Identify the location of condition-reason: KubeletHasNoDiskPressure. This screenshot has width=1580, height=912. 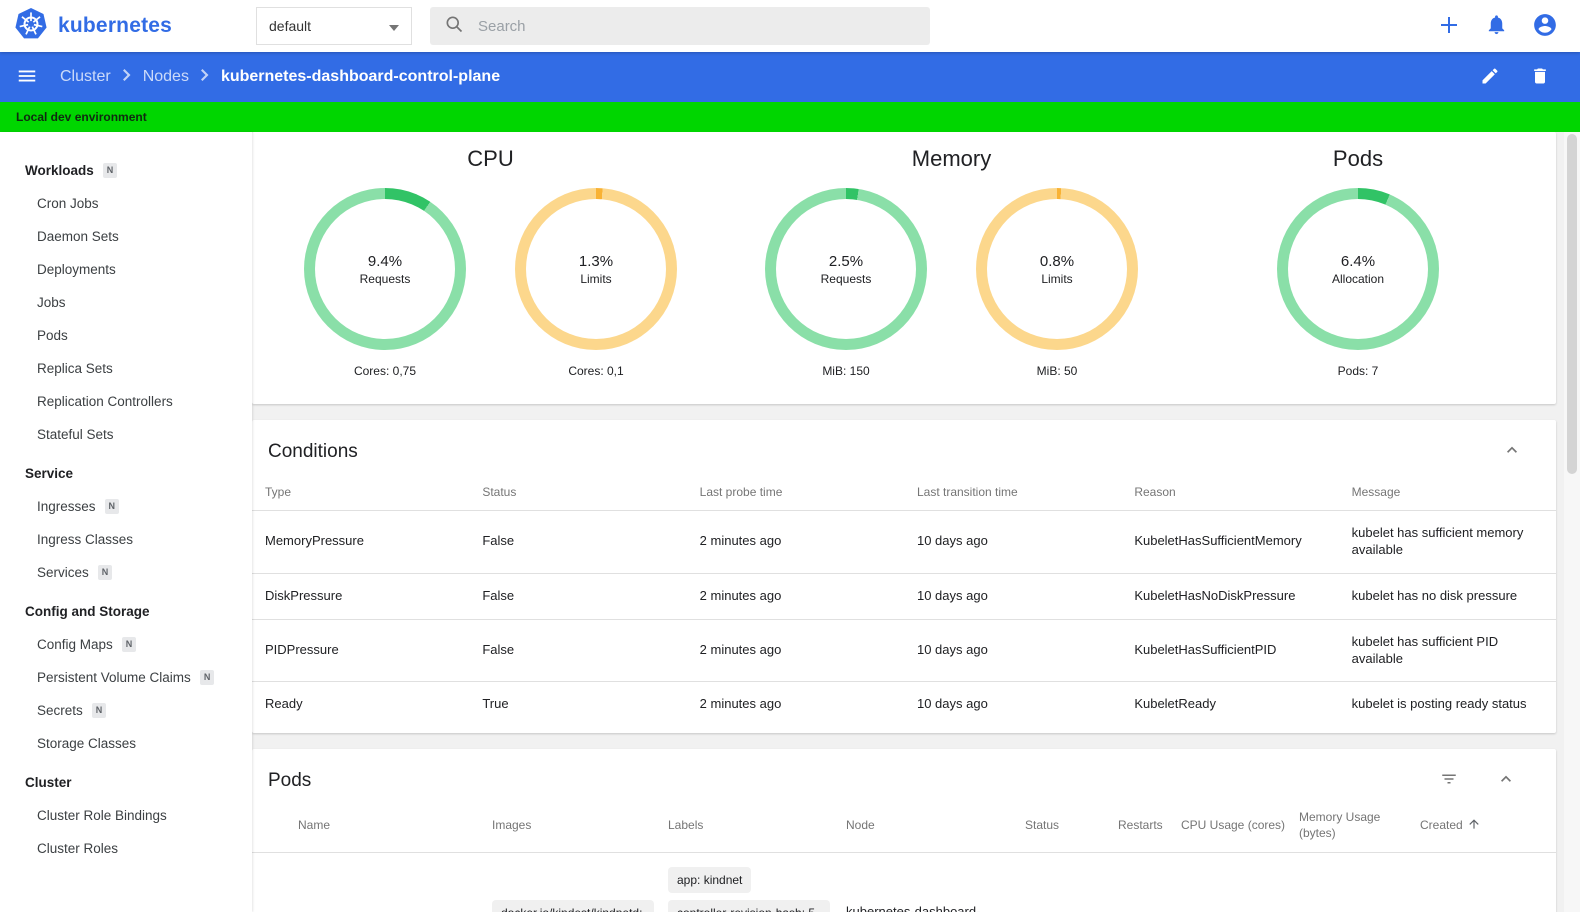
(1230, 596).